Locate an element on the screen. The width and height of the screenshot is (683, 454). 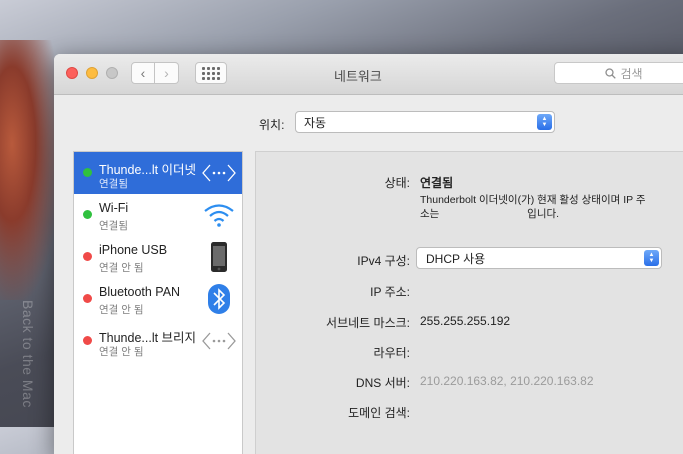
subnet-mask-value: 255.255.255.192 is located at coordinates (465, 321).